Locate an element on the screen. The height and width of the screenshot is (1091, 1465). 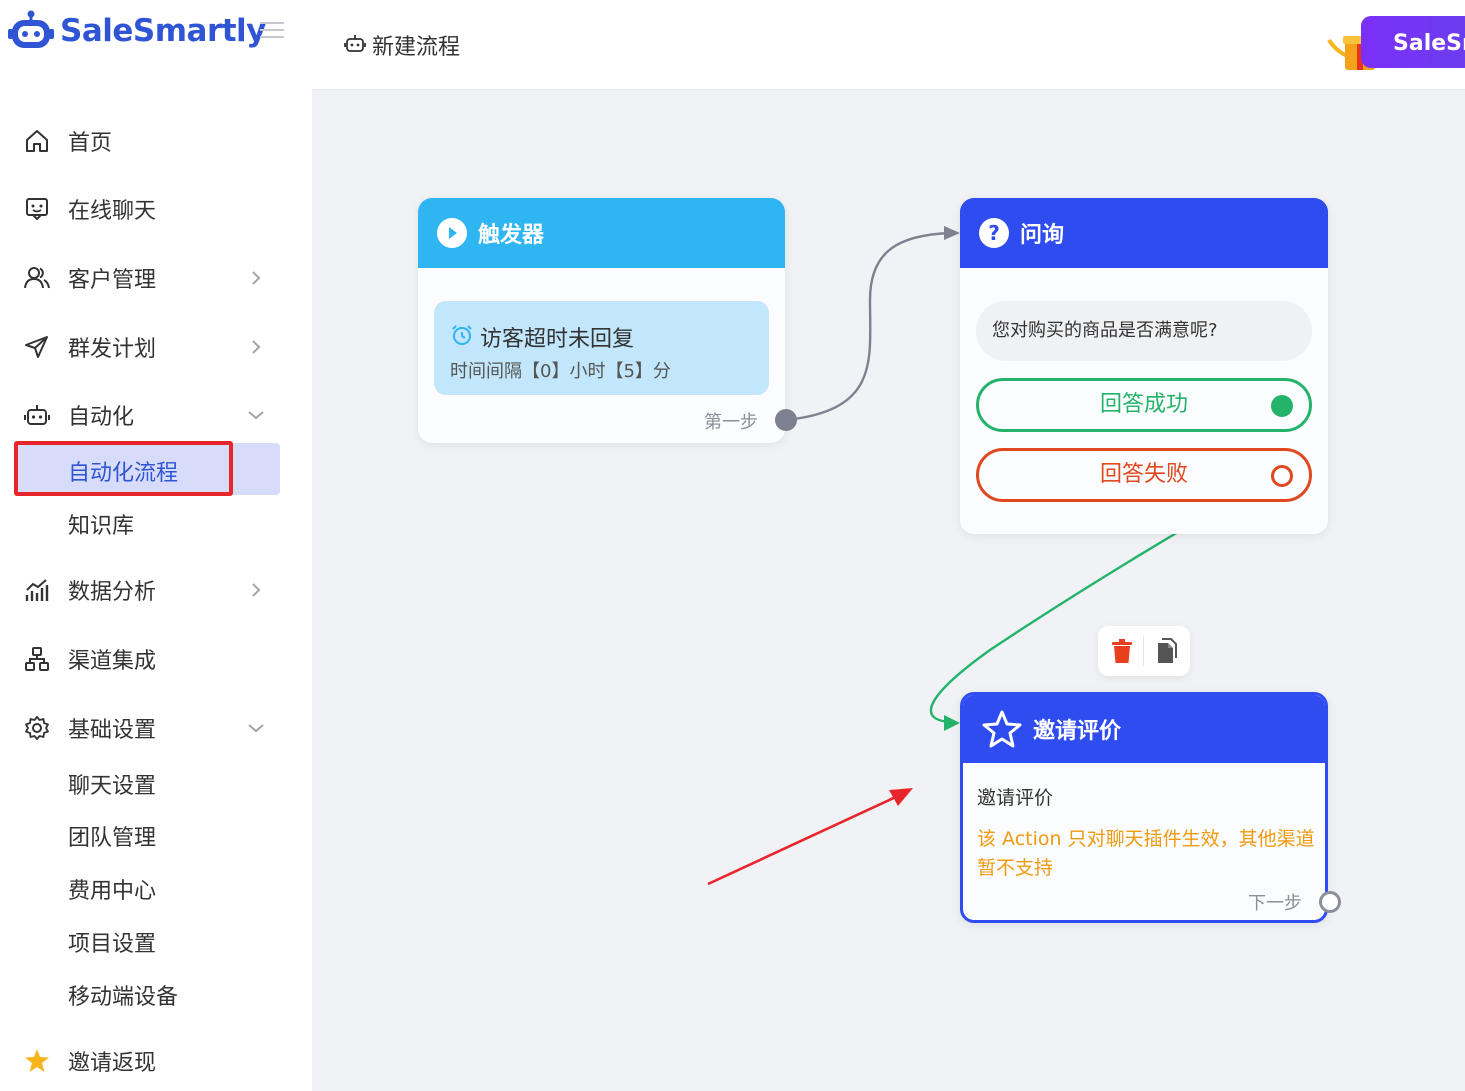
sidebar-item-chat: 在线聊天 is located at coordinates (150, 209).